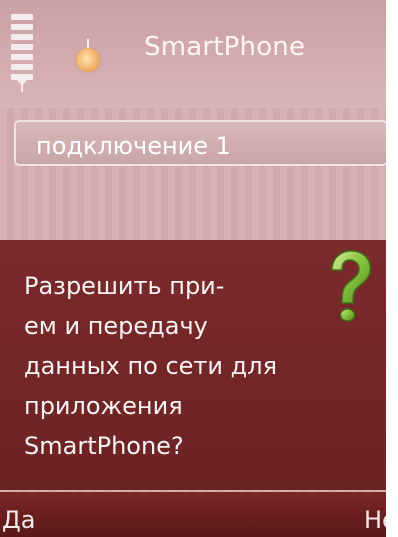 This screenshot has width=398, height=537. Describe the element at coordinates (199, 514) in the screenshot. I see `softkey-bar: Да Нет` at that location.